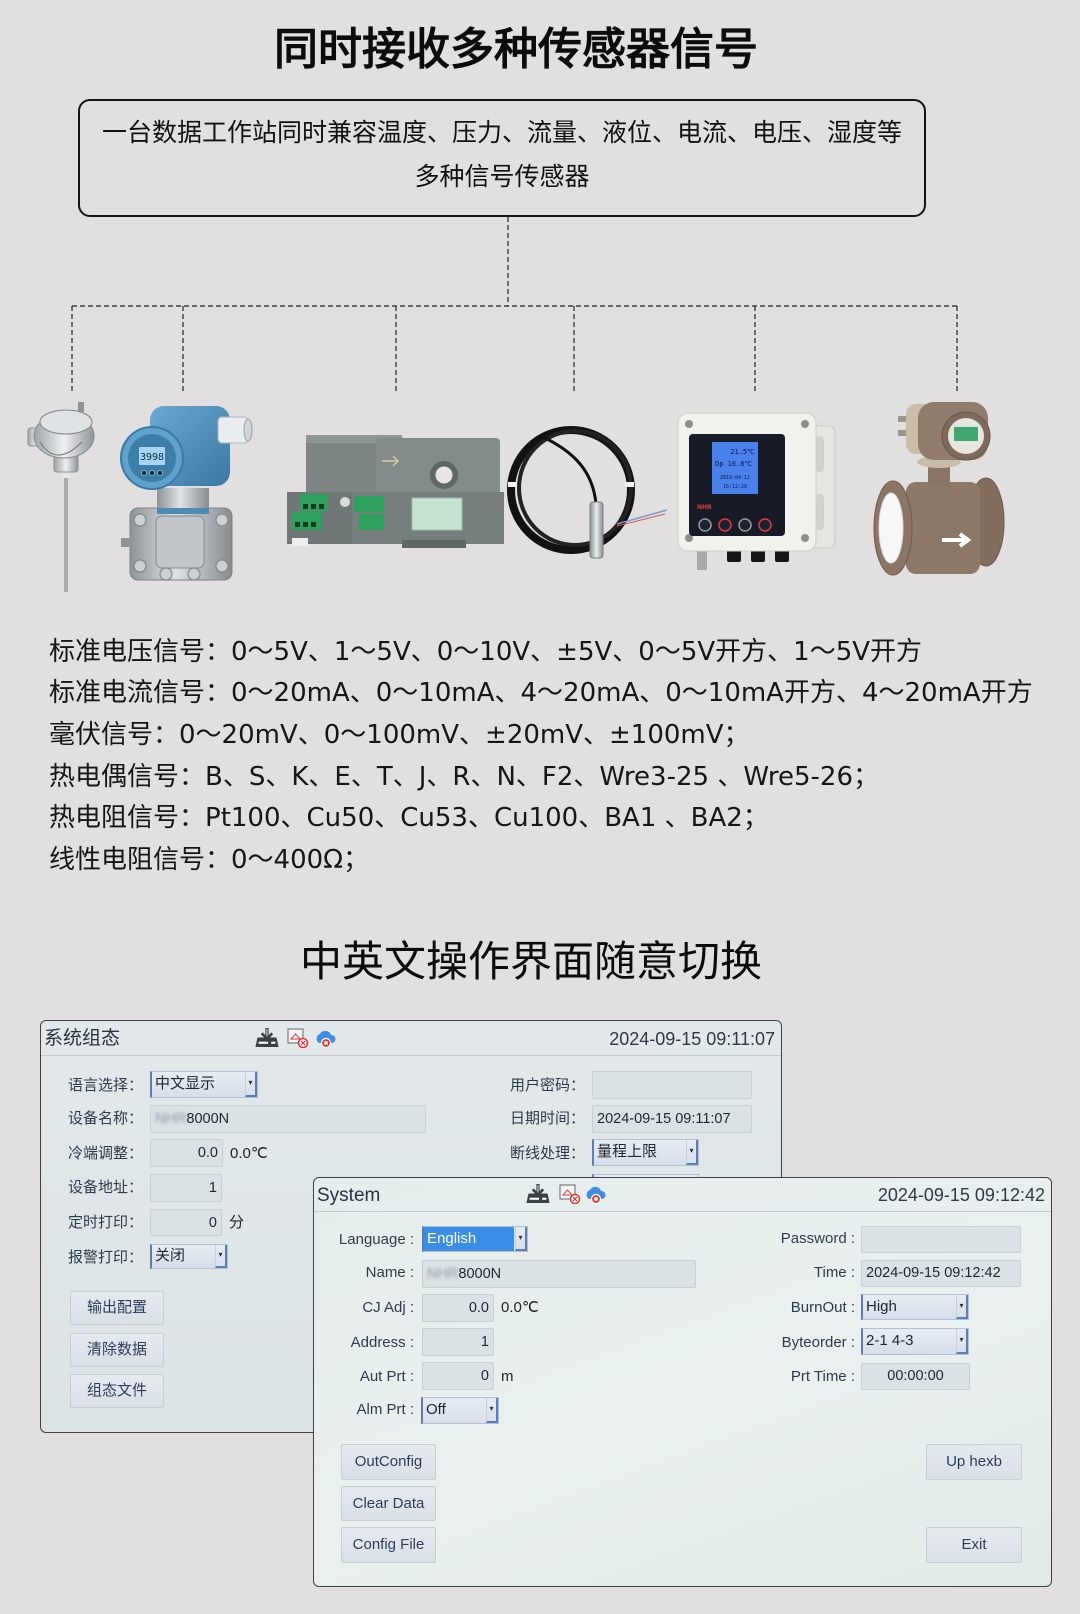 This screenshot has width=1080, height=1614. Describe the element at coordinates (587, 490) in the screenshot. I see `level-sensor-cable-coil` at that location.